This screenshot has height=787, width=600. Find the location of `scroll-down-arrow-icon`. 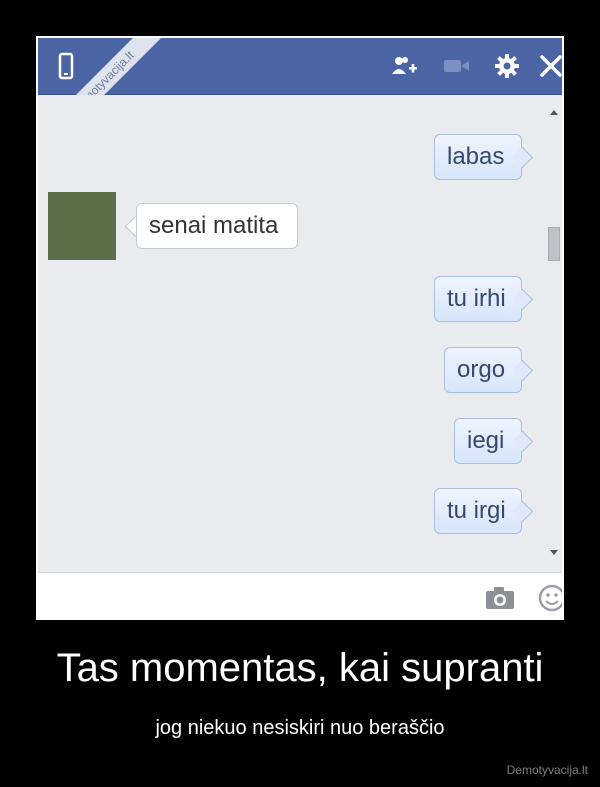

scroll-down-arrow-icon is located at coordinates (554, 552).